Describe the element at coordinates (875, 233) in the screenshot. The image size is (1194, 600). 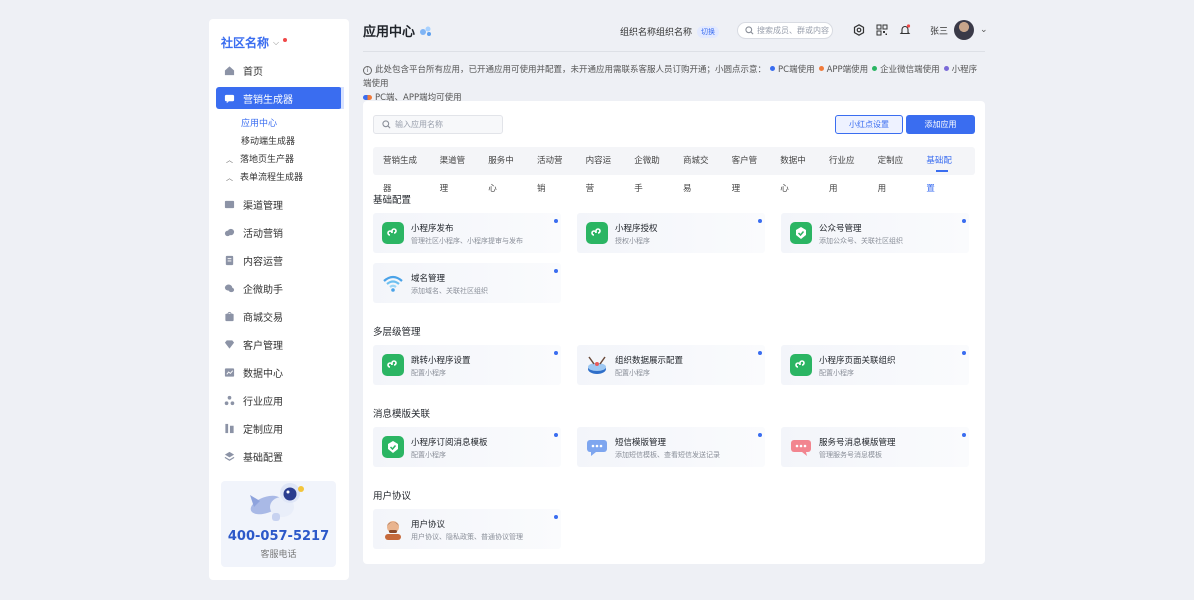
I see `app-card-official-account: 公众号管理 添加公众号、关联社区组织` at that location.